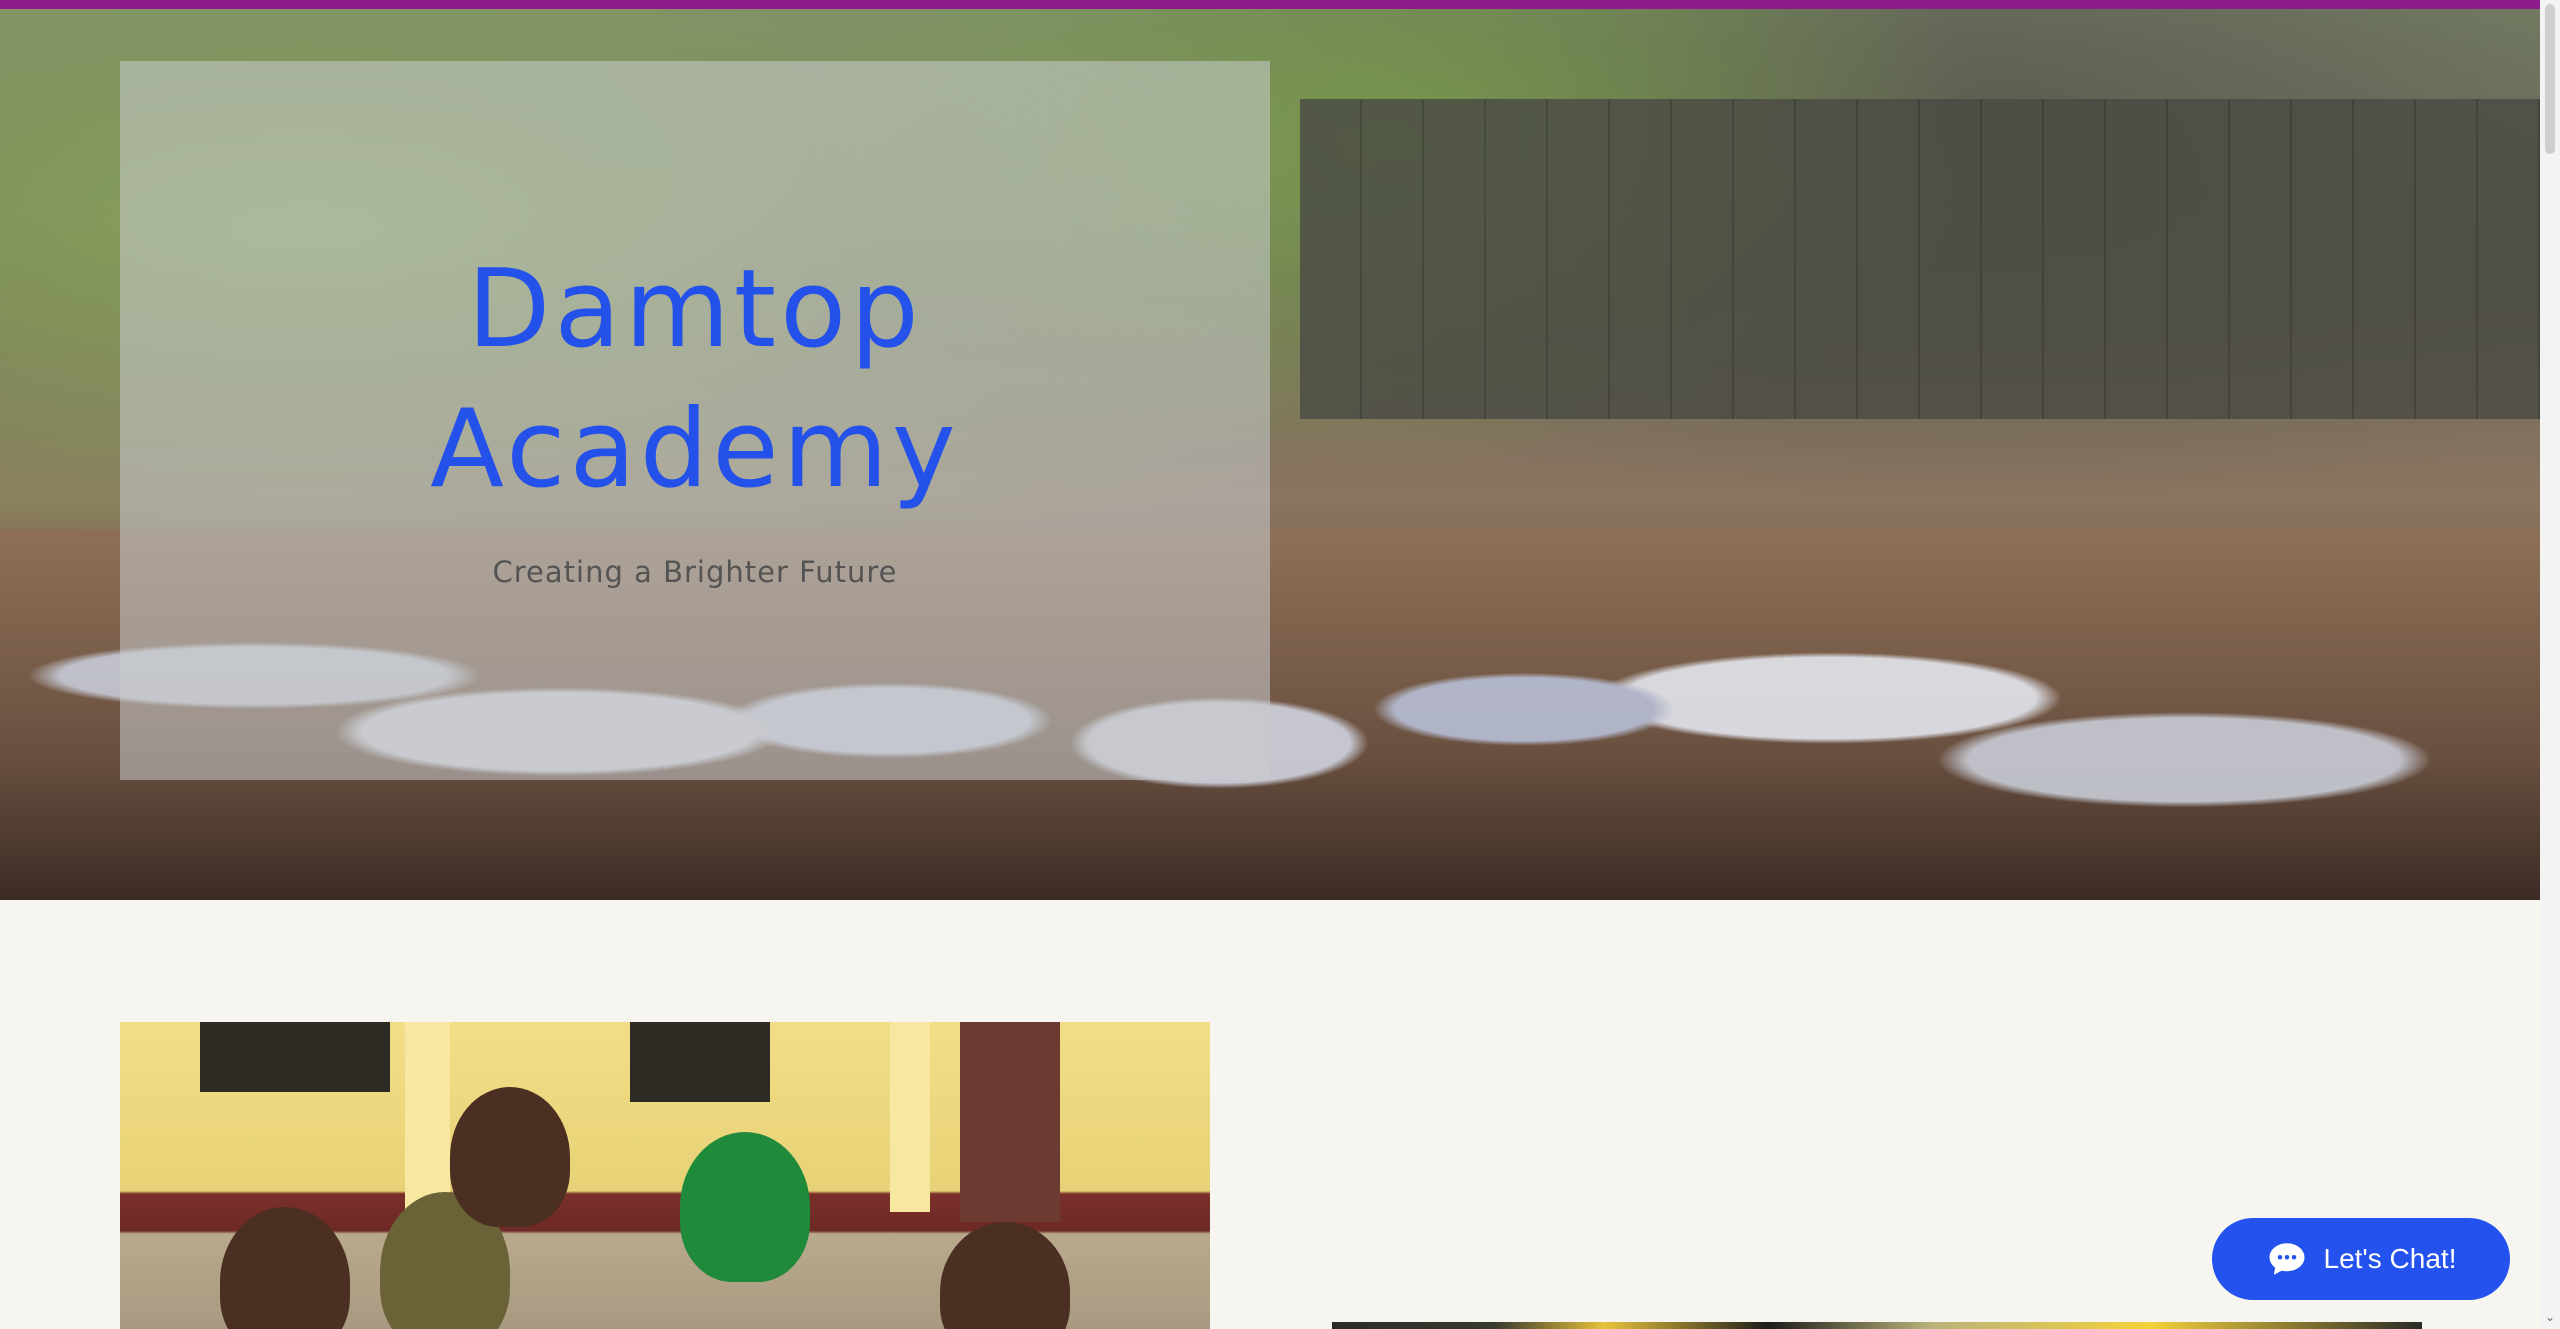 The height and width of the screenshot is (1329, 2560). Describe the element at coordinates (695, 449) in the screenshot. I see `site-title-line2: Academy` at that location.